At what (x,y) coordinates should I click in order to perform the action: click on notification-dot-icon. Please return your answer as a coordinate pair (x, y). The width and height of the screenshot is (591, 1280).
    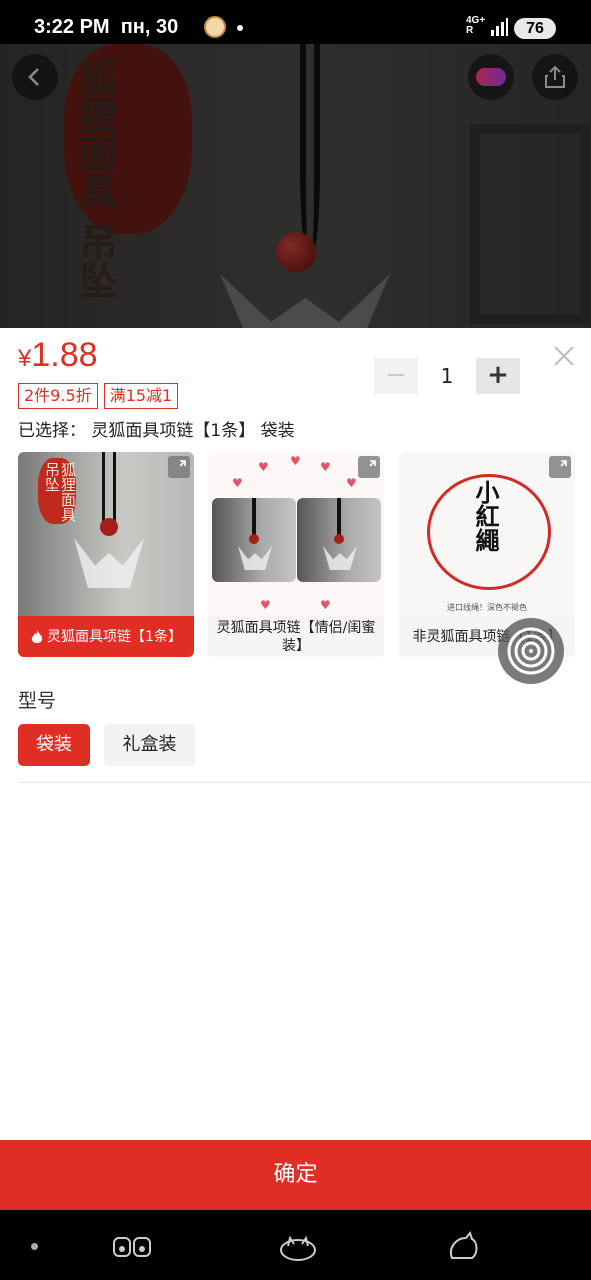
    Looking at the image, I should click on (240, 28).